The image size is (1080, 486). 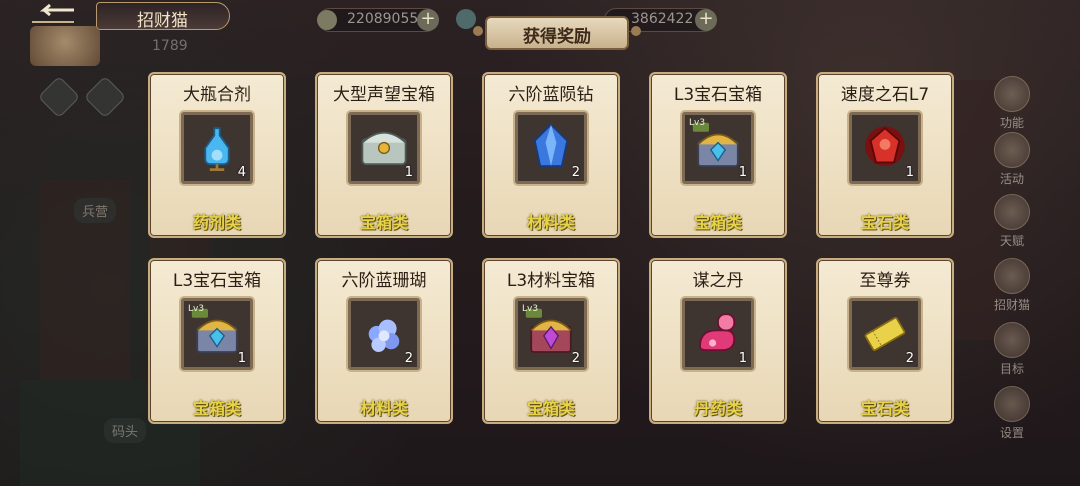 I want to click on reward-card: 速度之石L7 1 宝石类, so click(x=885, y=155).